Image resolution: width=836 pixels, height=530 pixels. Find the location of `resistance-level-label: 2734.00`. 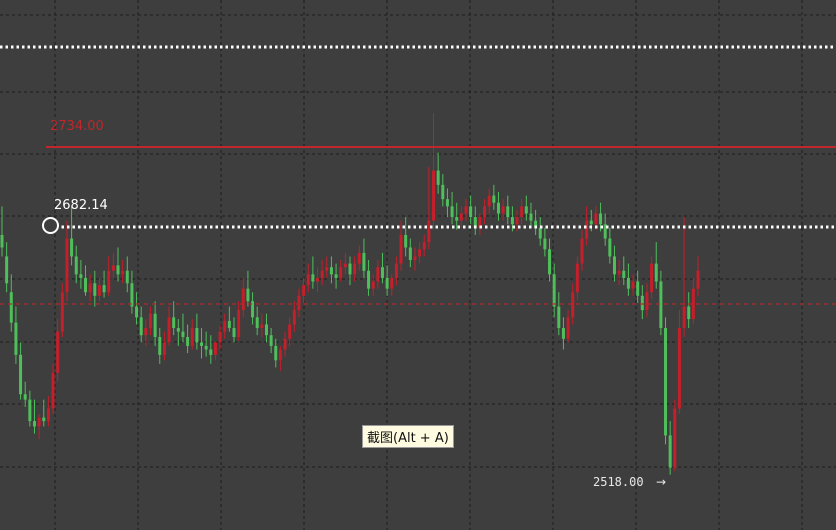

resistance-level-label: 2734.00 is located at coordinates (77, 126).